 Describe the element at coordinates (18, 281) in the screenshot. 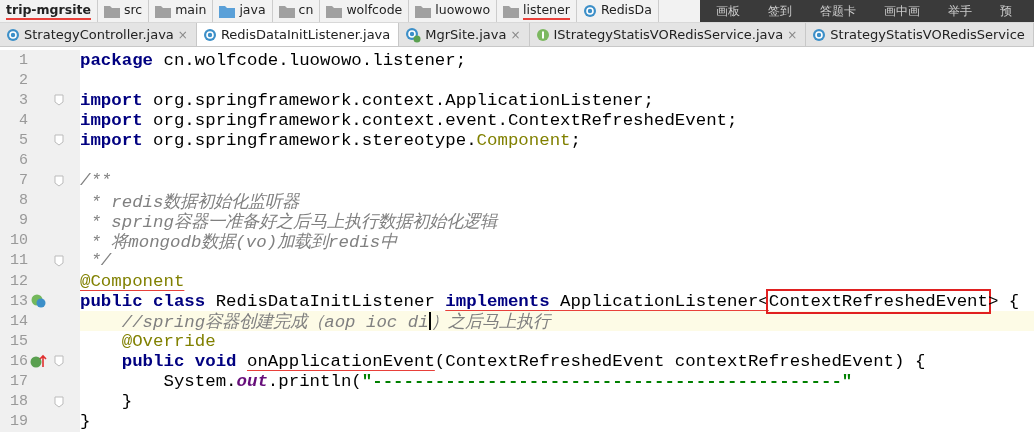

I see `line-number: 12` at that location.